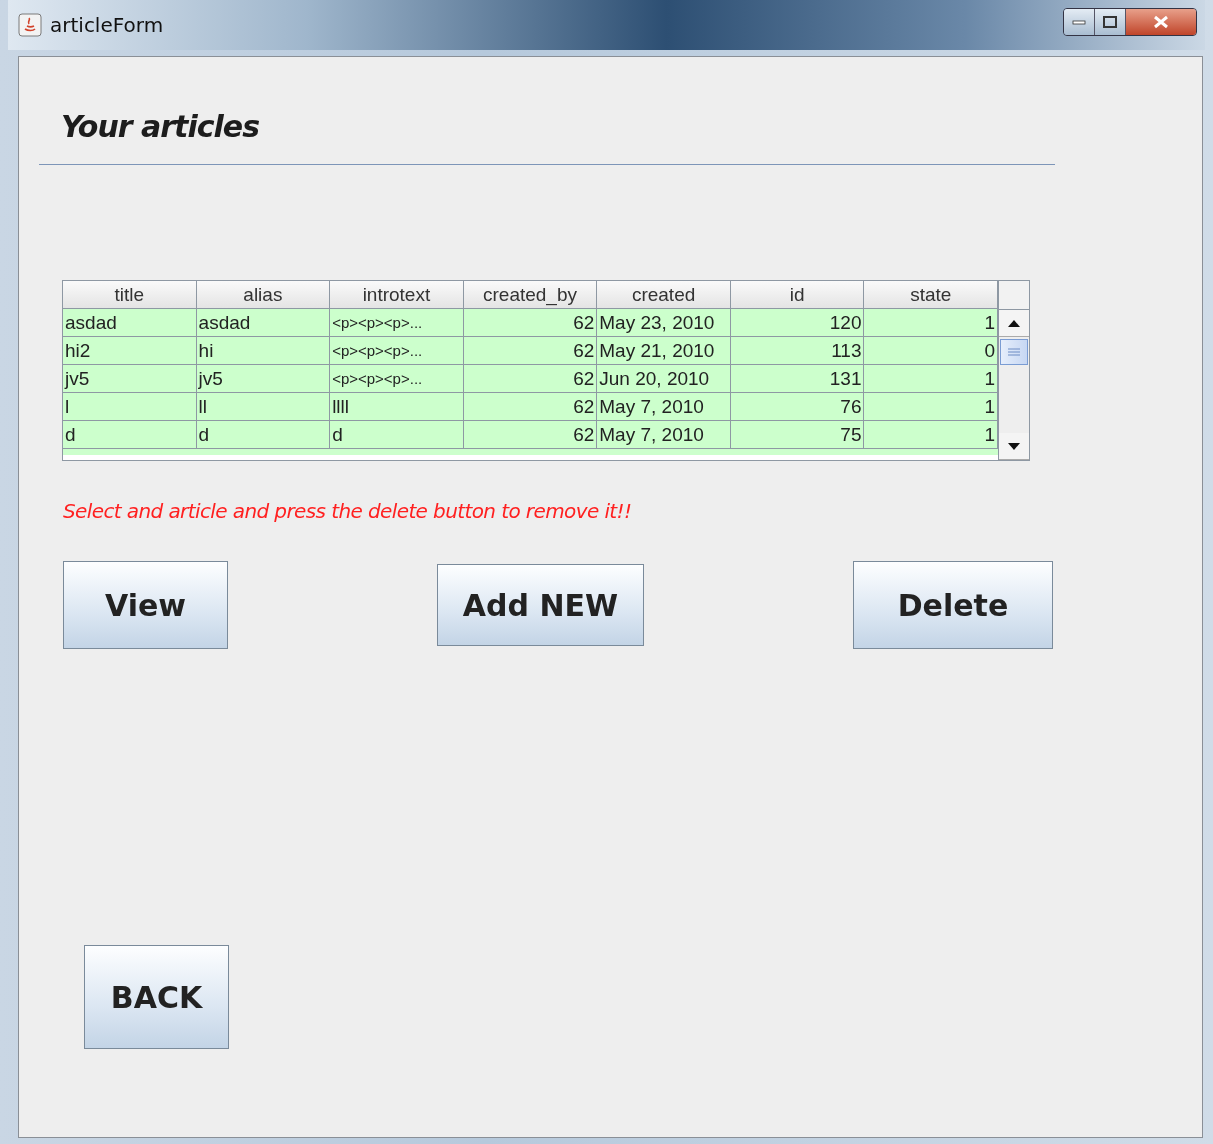  What do you see at coordinates (397, 407) in the screenshot?
I see `table-cell: llll` at bounding box center [397, 407].